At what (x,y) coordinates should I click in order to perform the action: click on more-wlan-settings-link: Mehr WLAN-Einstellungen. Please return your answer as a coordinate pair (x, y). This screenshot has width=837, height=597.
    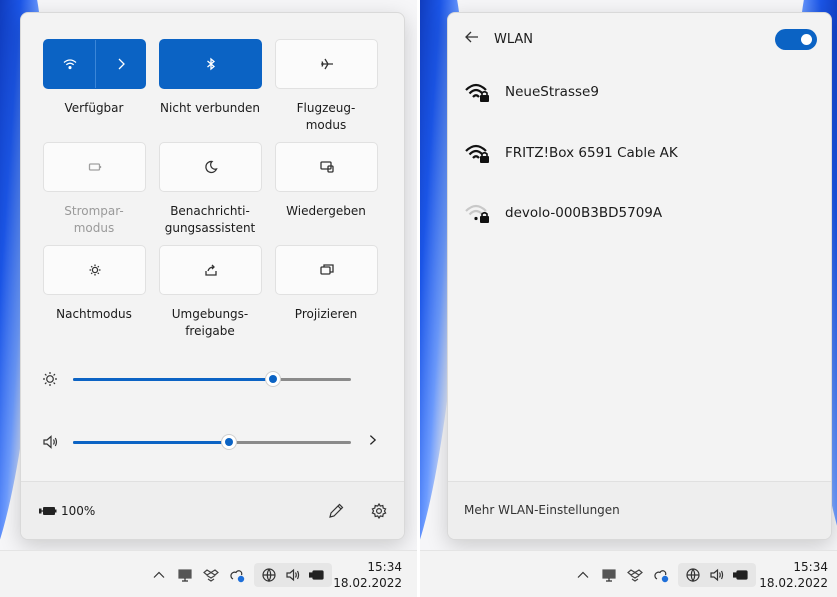
    Looking at the image, I should click on (542, 510).